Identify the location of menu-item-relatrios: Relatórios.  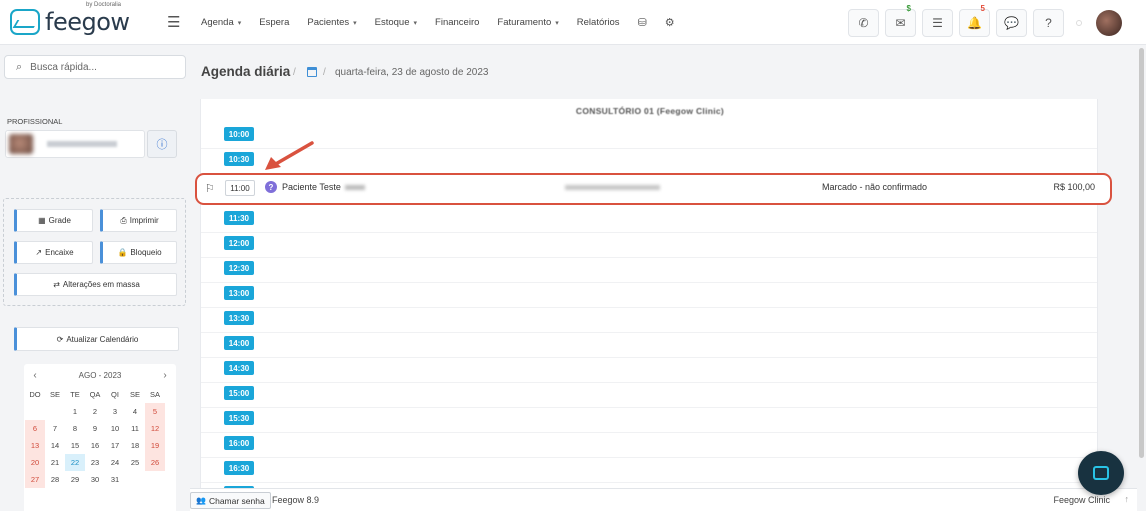
(598, 22).